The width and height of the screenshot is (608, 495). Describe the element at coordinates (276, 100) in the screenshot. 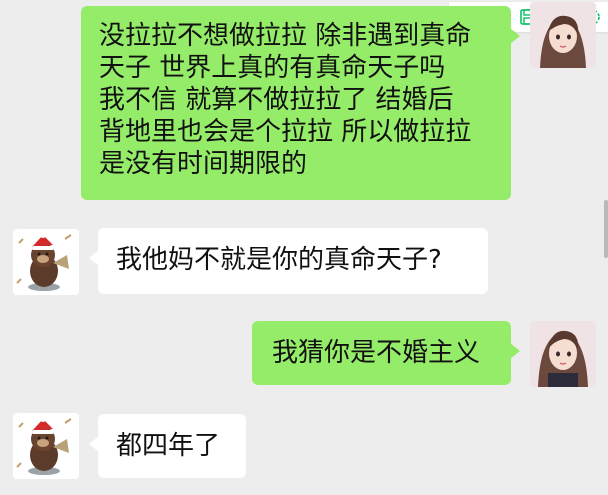

I see `message-line: 我不信 就算不做拉拉了 结婚后` at that location.